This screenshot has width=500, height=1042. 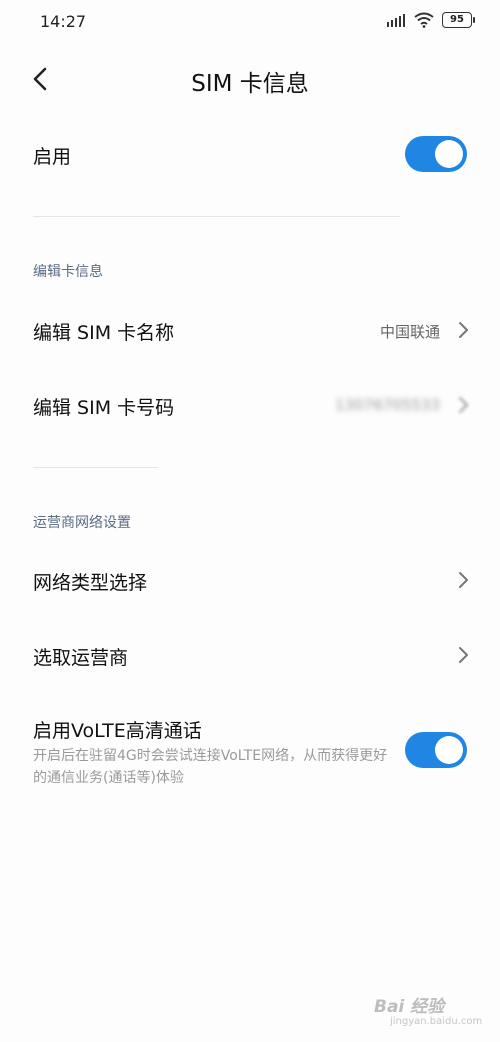 I want to click on volte-description: 开启后在驻留4G时会尝试连接VoLTE网络，从而获得更好的通信业务(通话等)体验, so click(x=210, y=767).